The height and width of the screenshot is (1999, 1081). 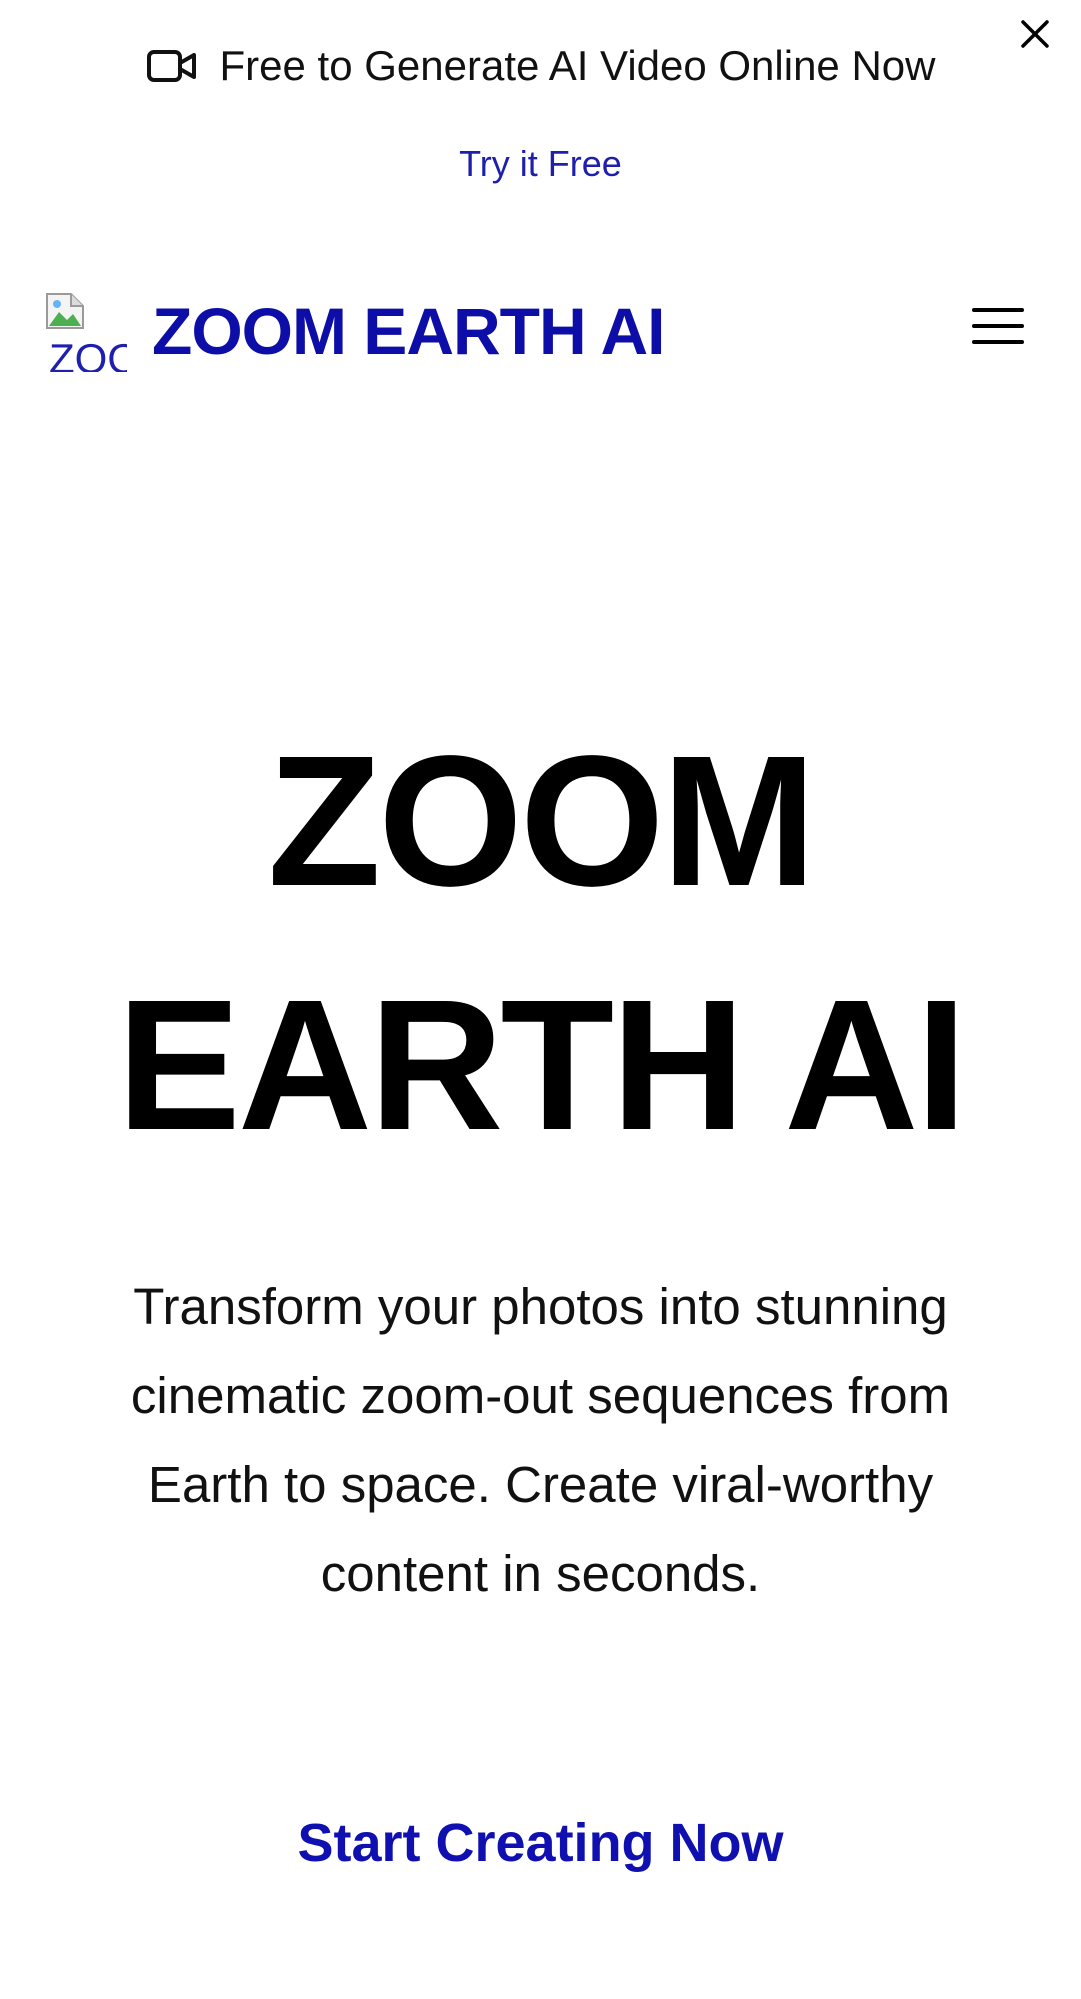 What do you see at coordinates (1035, 34) in the screenshot?
I see `close-icon` at bounding box center [1035, 34].